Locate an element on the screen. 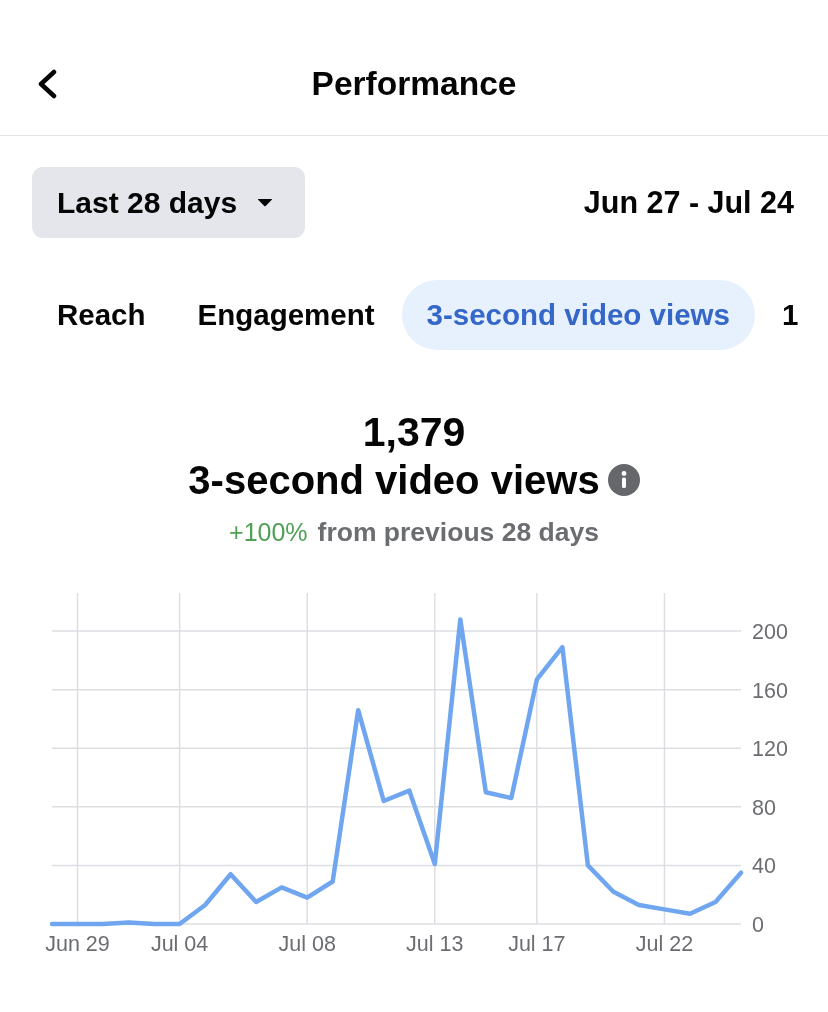 This screenshot has width=828, height=1012. total-value: 1,379 is located at coordinates (414, 432).